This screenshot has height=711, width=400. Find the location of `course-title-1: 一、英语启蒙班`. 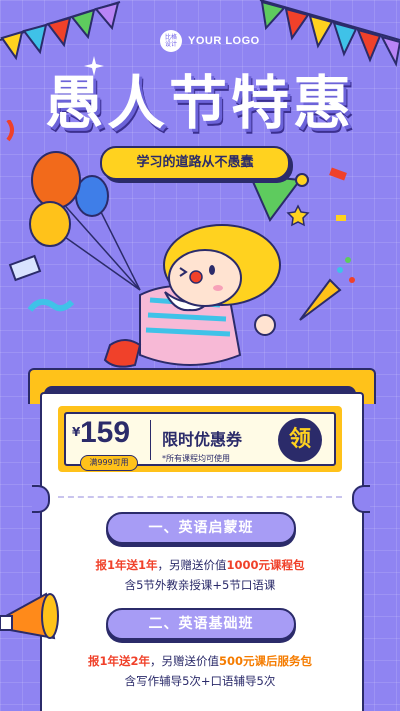

course-title-1: 一、英语启蒙班 is located at coordinates (201, 528).